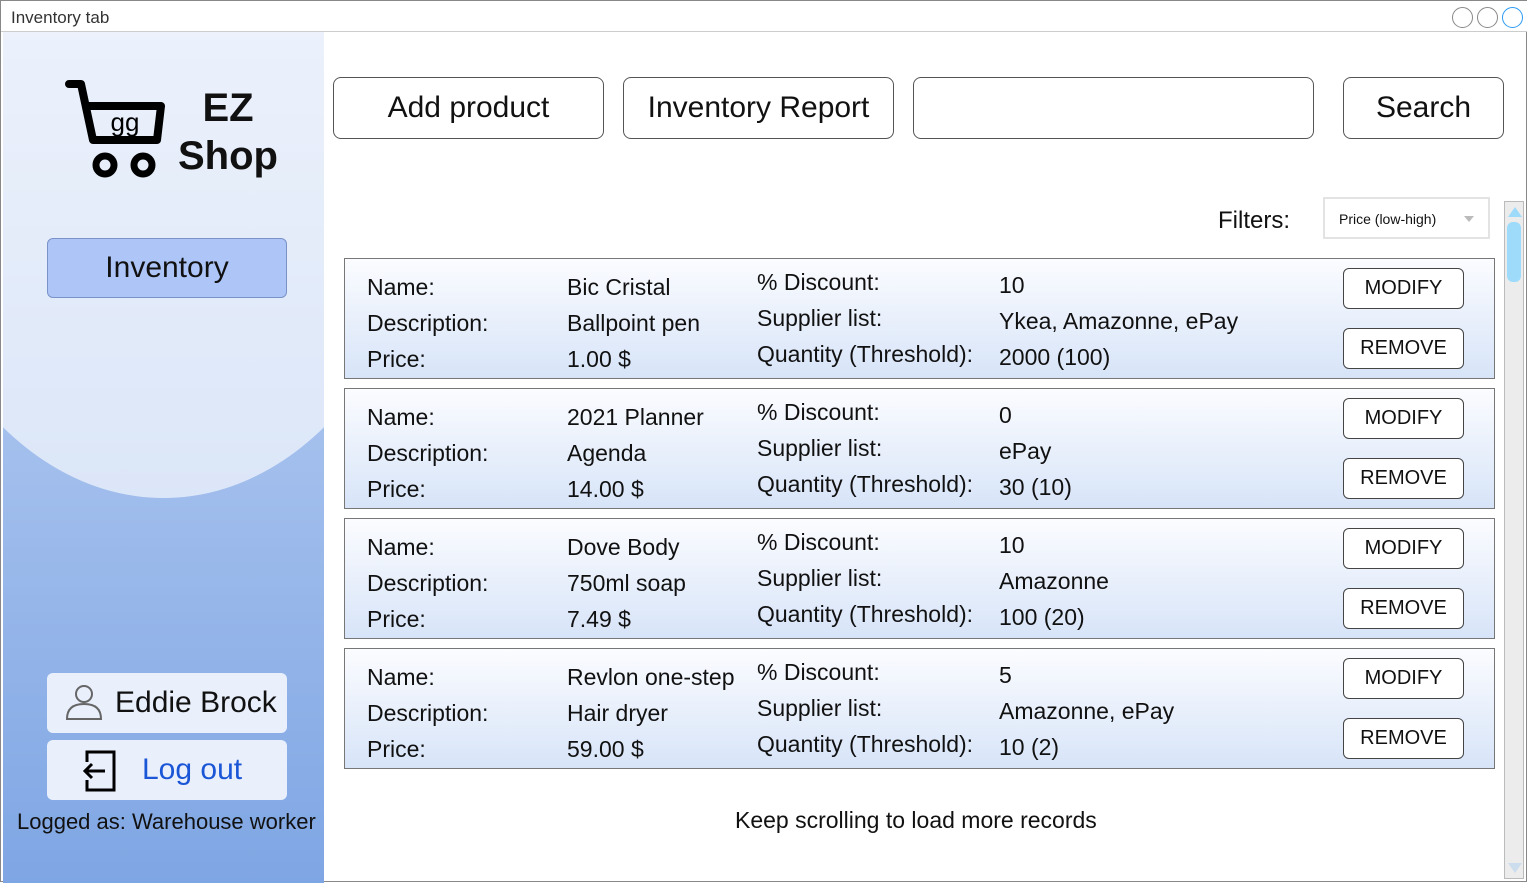 This screenshot has height=883, width=1527. I want to click on product-suppliers: ePay, so click(1025, 451).